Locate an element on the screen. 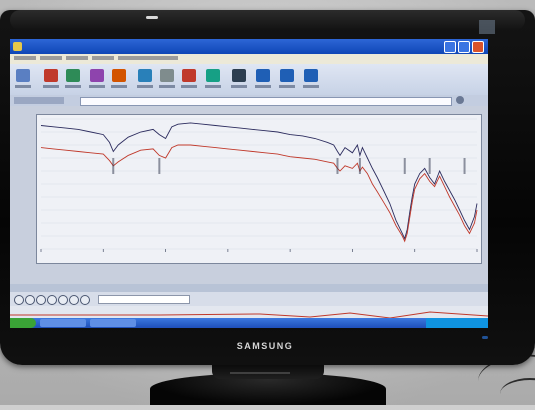 This screenshot has width=535, height=410. system-tray is located at coordinates (457, 323).